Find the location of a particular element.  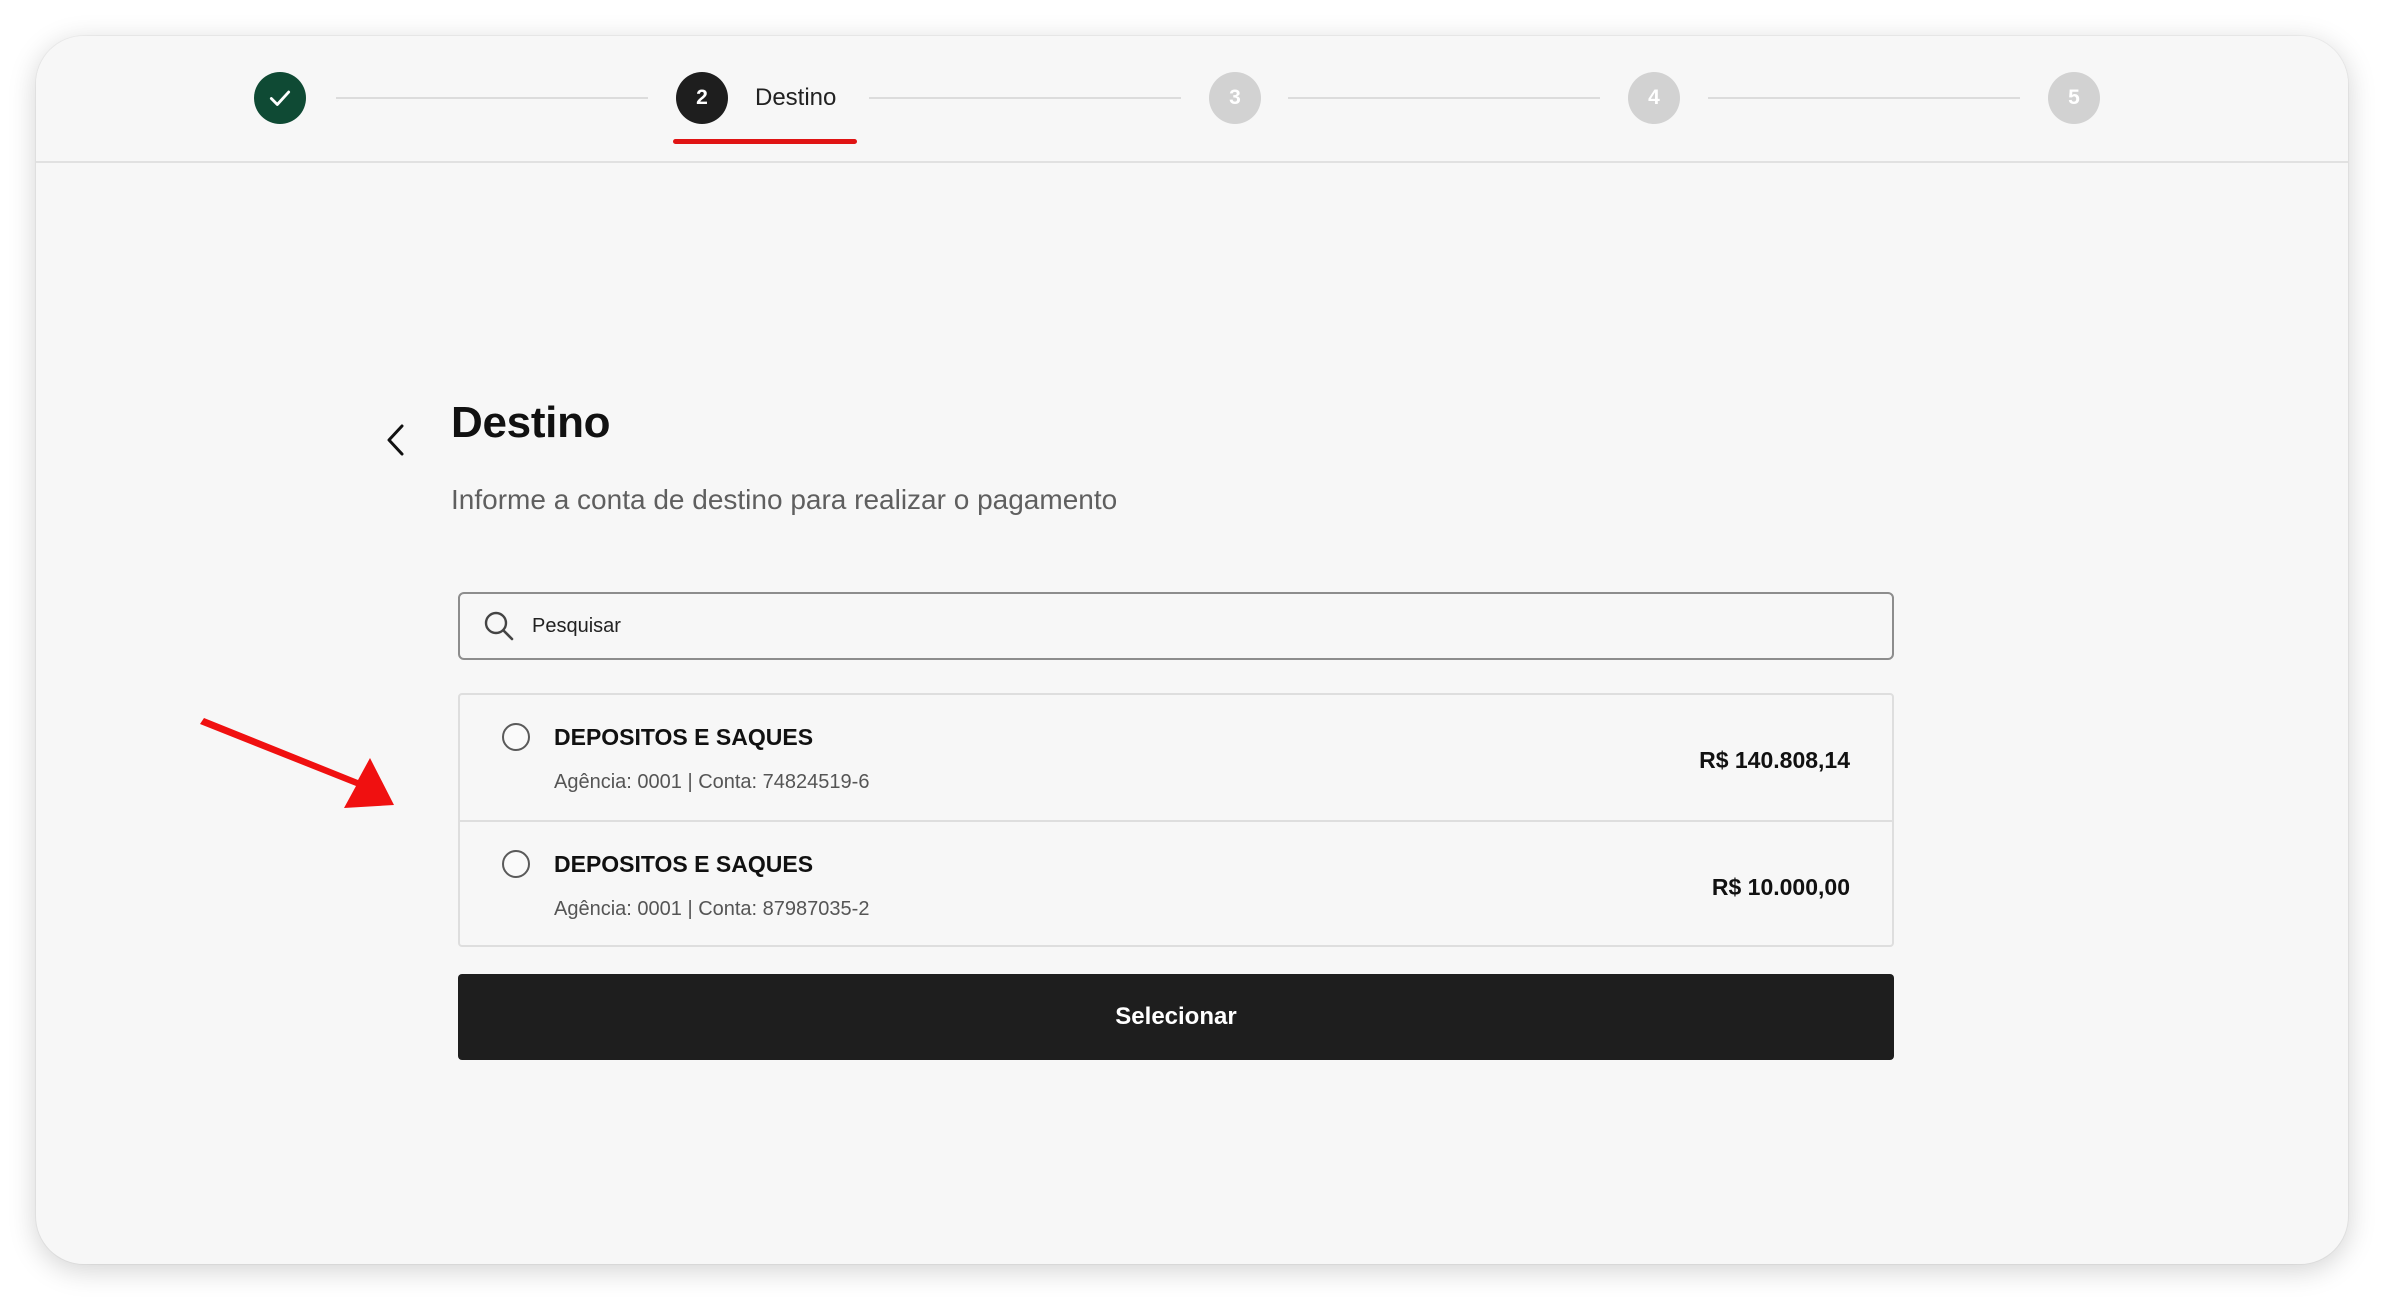

account-balance: R$ 10.000,00 is located at coordinates (1780, 887).